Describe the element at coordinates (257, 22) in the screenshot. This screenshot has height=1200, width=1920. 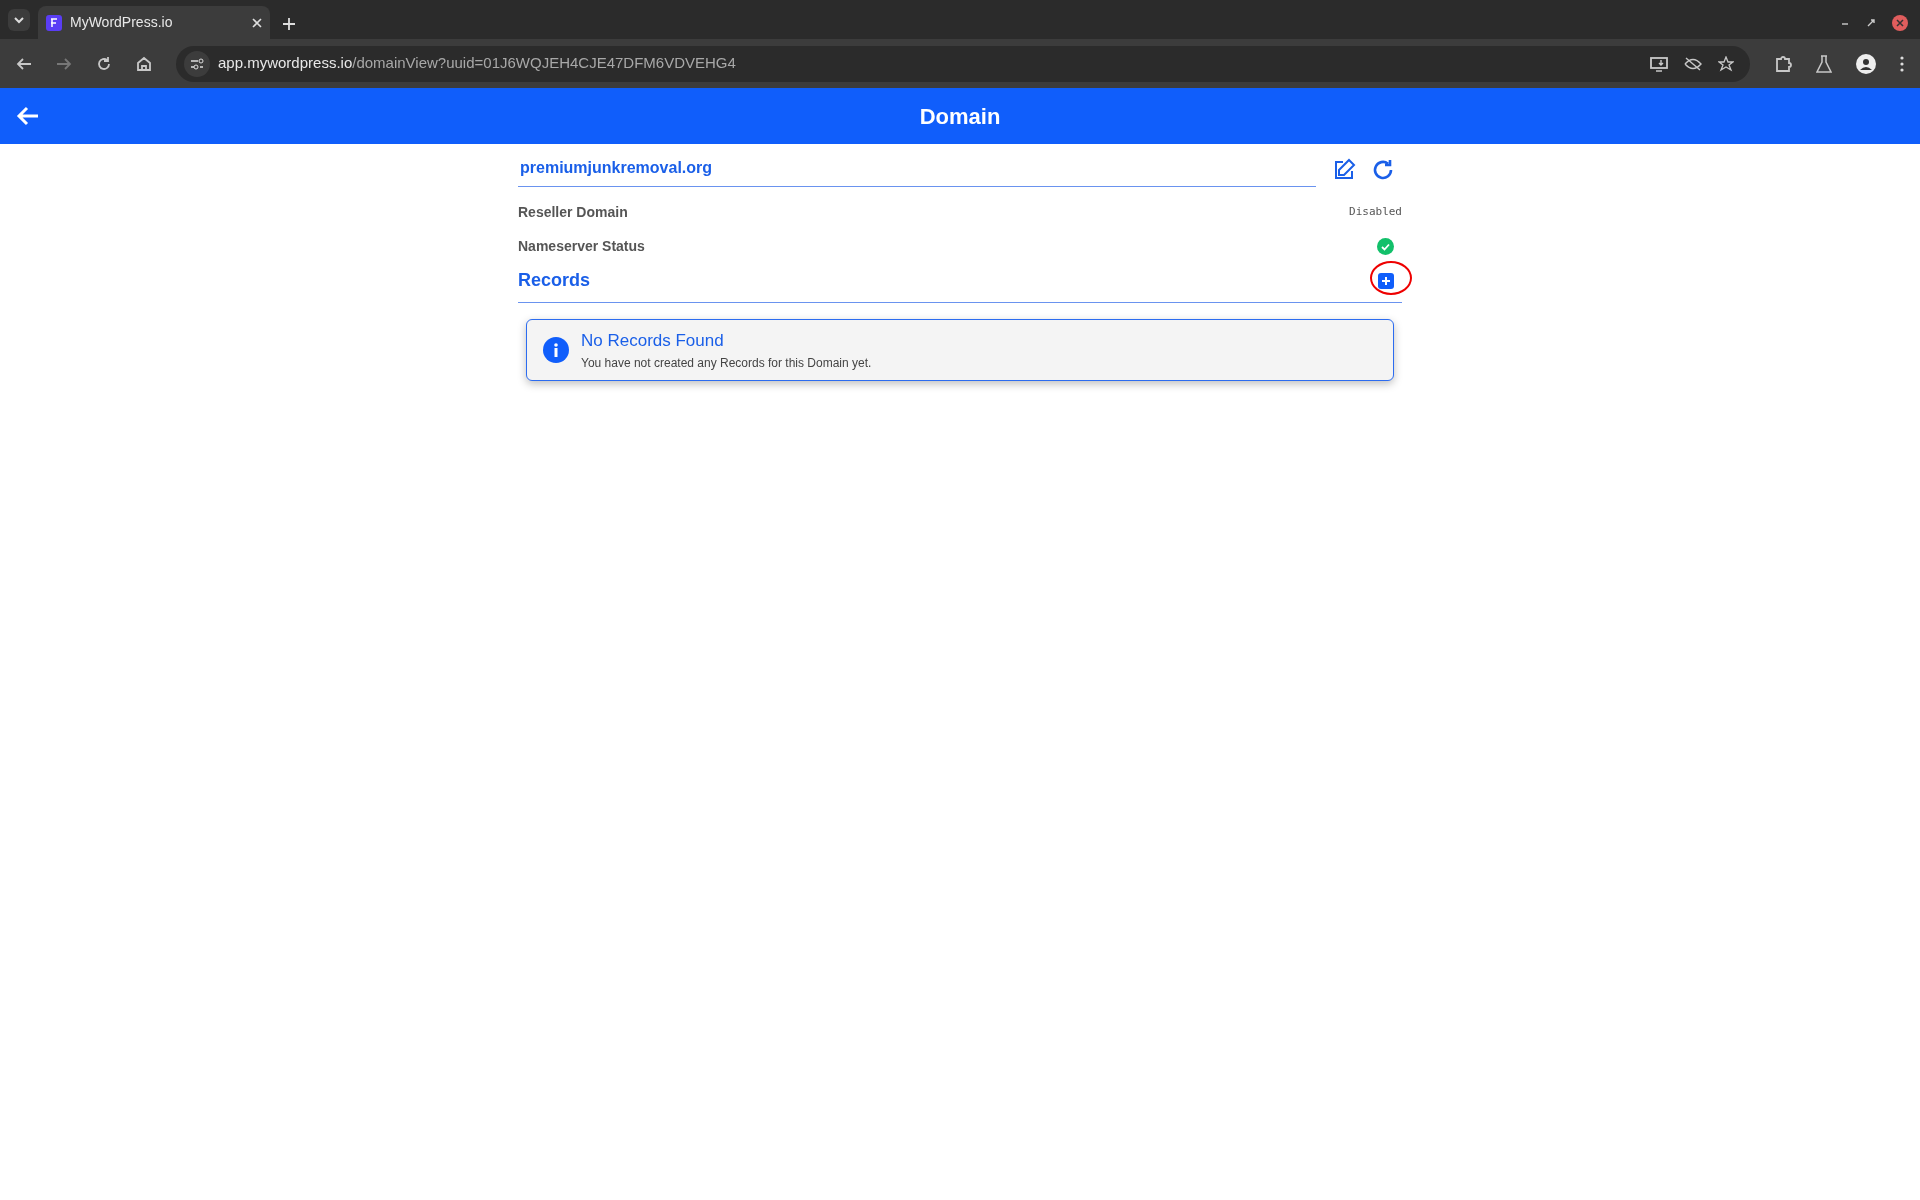
I see `close-tab-icon` at that location.